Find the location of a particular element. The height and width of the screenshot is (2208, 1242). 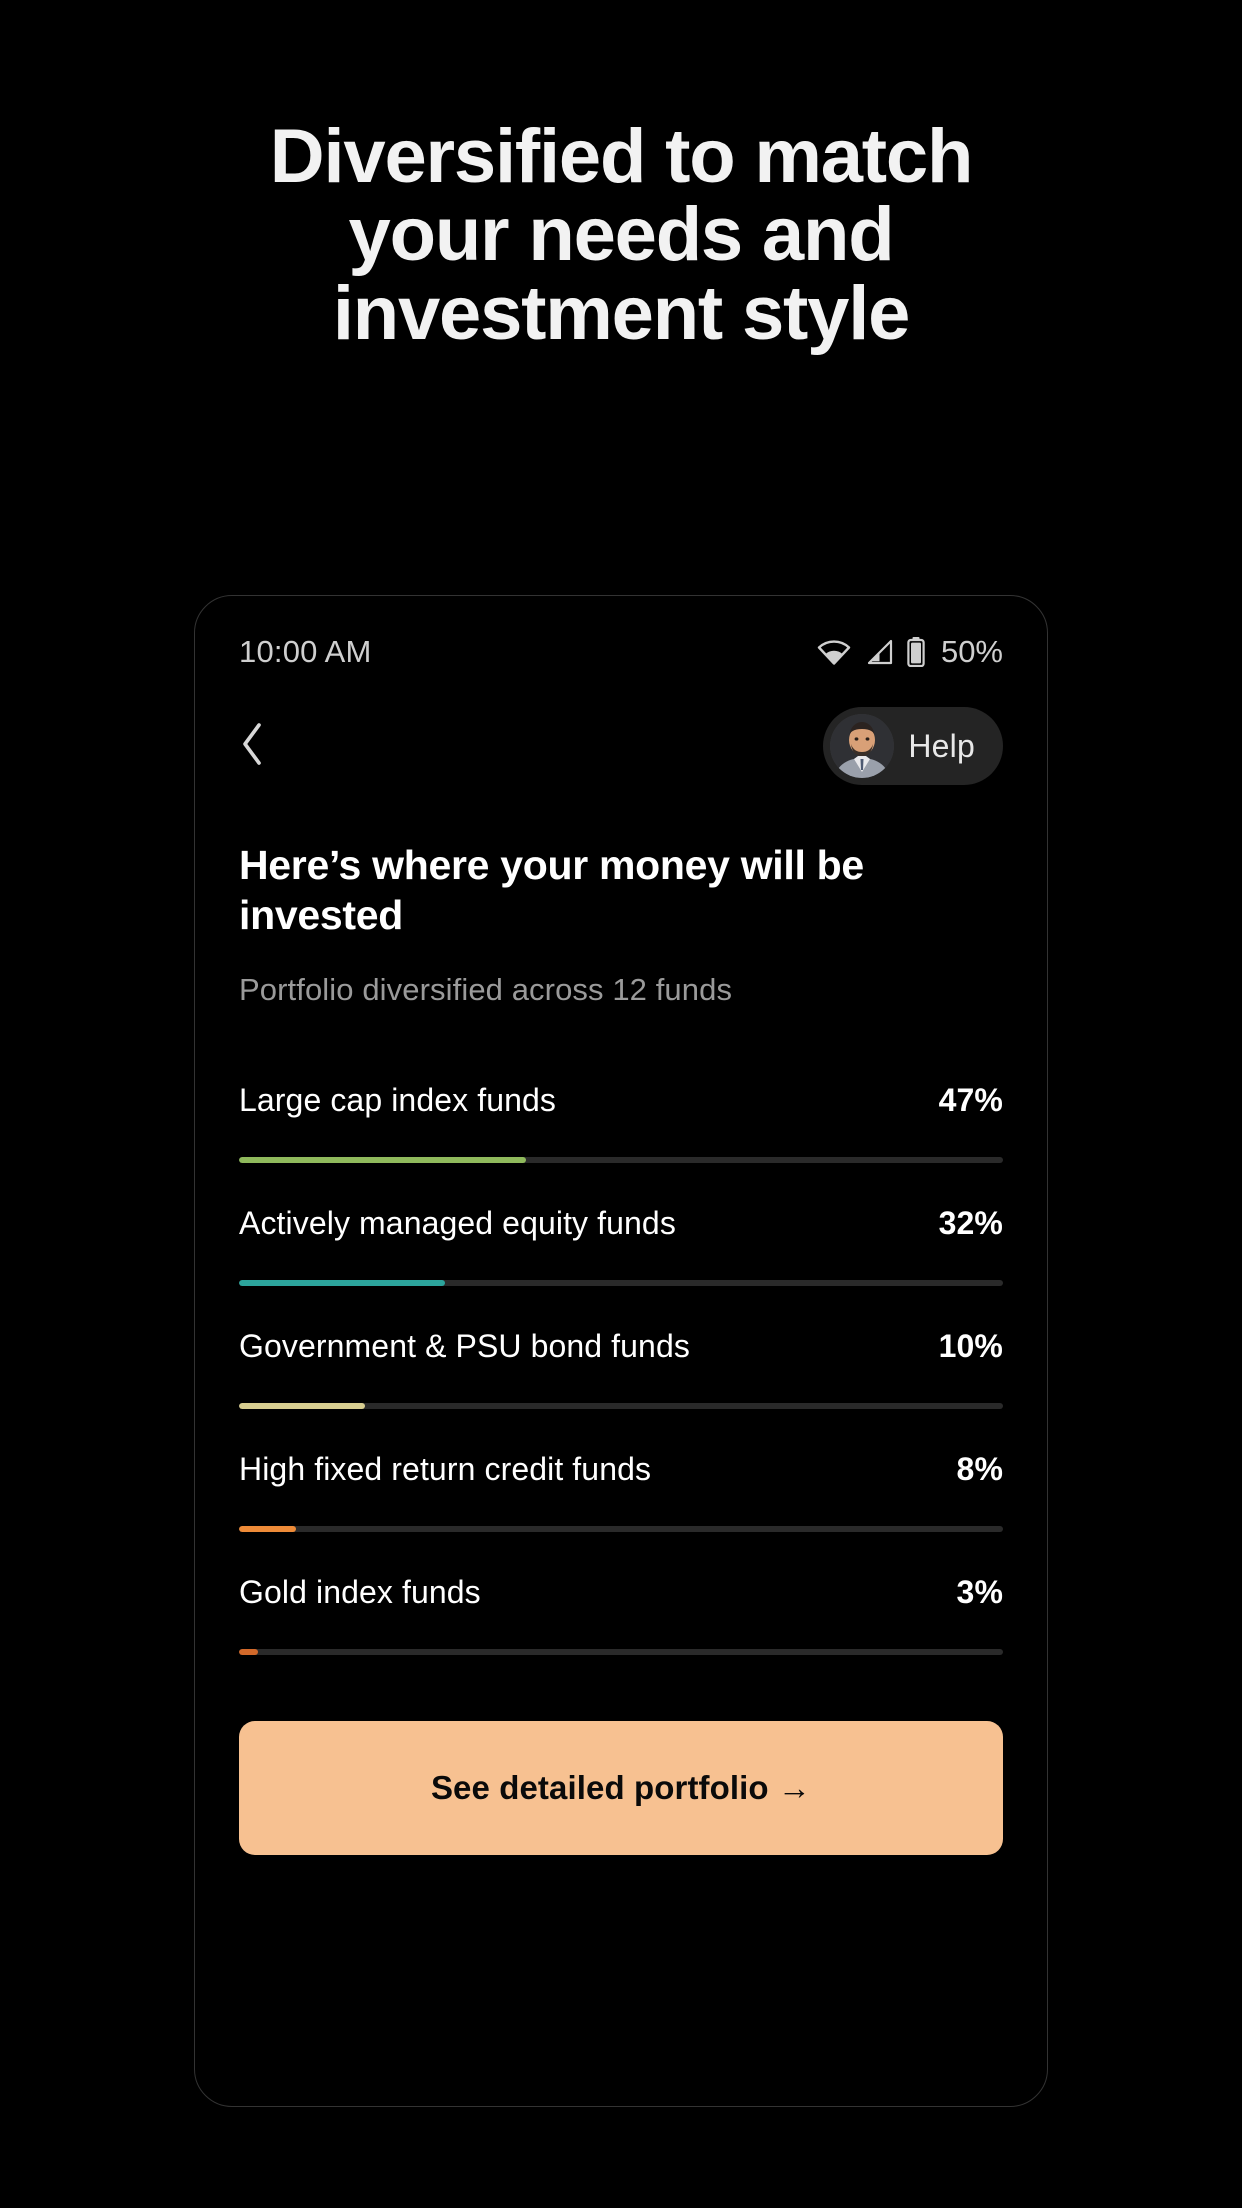

help-label: Help is located at coordinates (941, 745).